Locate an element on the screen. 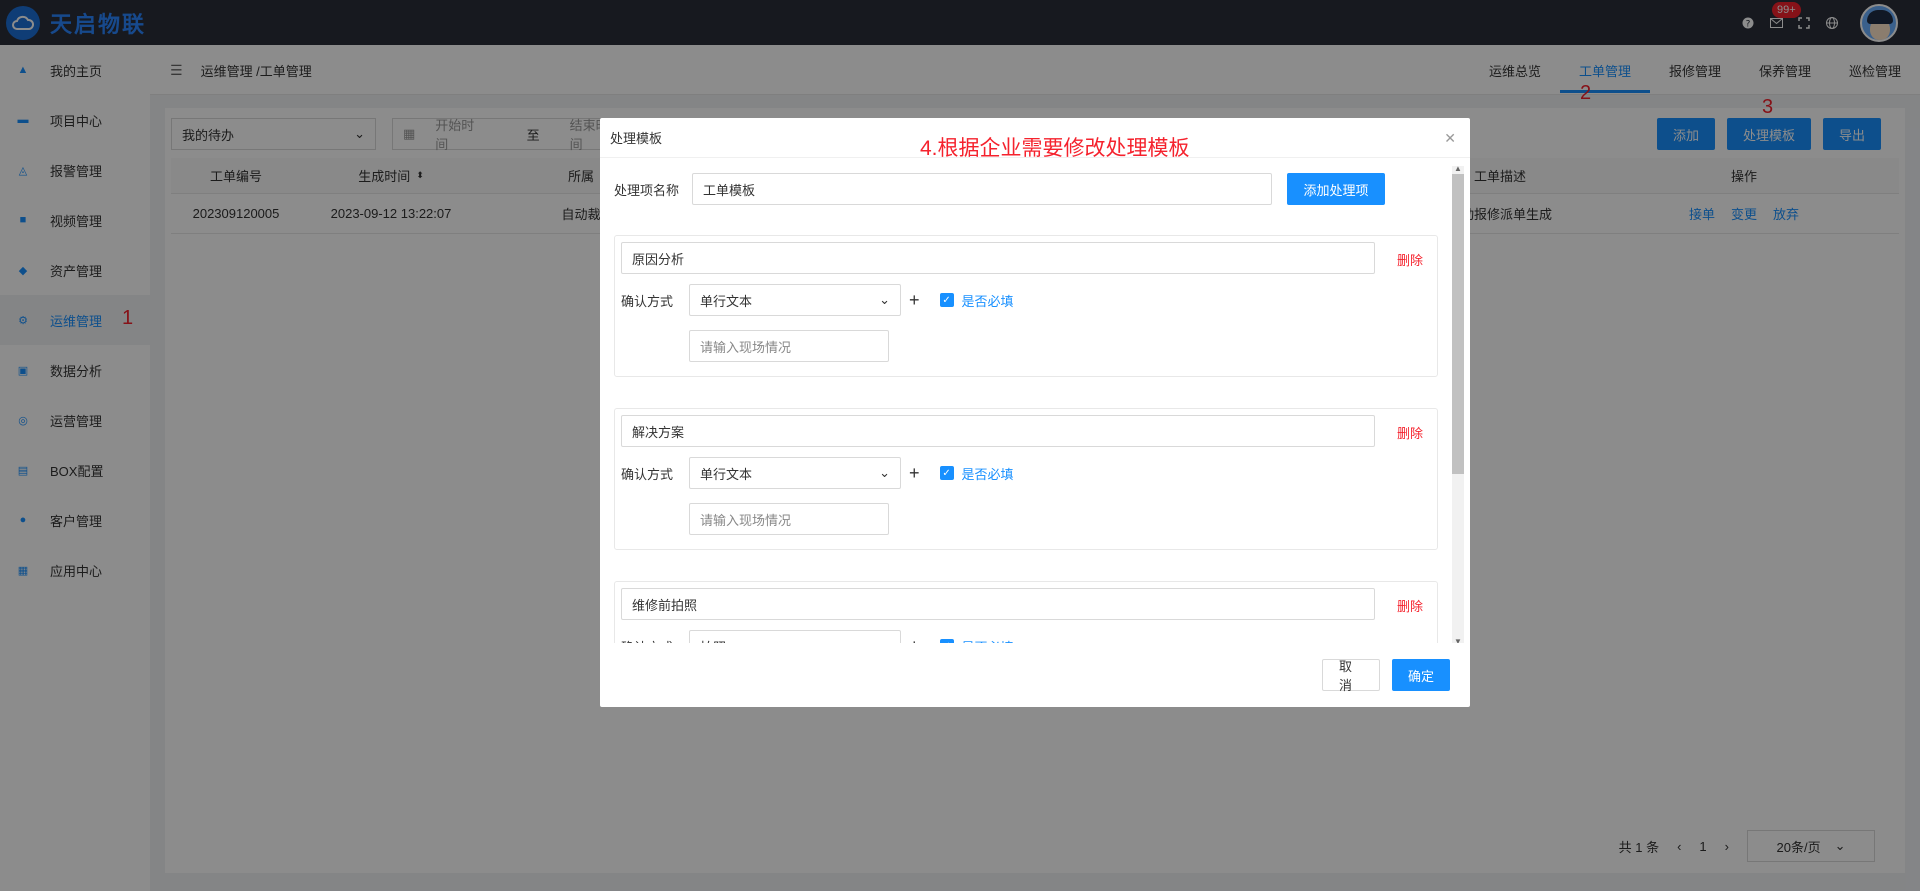  close-icon: ✕ is located at coordinates (1450, 138).